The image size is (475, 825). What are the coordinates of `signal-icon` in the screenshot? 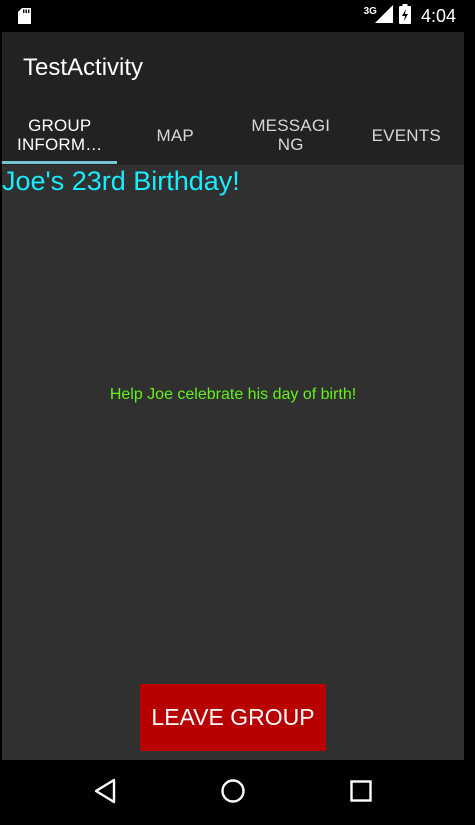 It's located at (383, 16).